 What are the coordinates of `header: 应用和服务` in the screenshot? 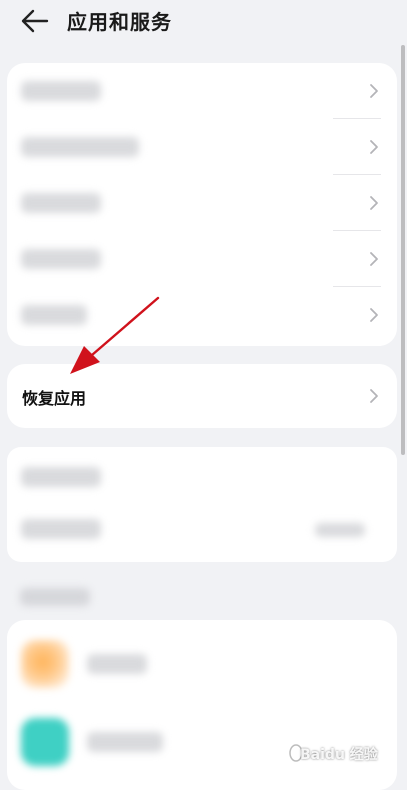 It's located at (203, 24).